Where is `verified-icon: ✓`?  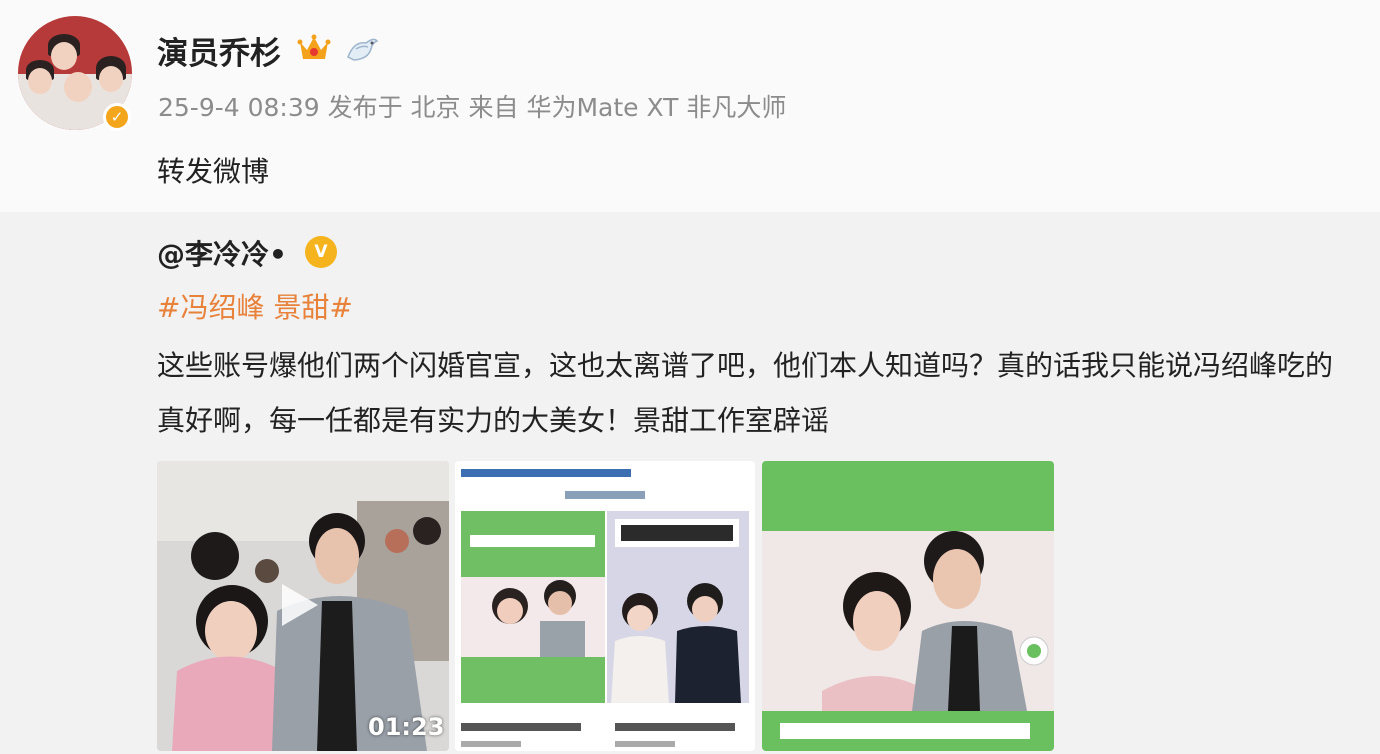 verified-icon: ✓ is located at coordinates (117, 117).